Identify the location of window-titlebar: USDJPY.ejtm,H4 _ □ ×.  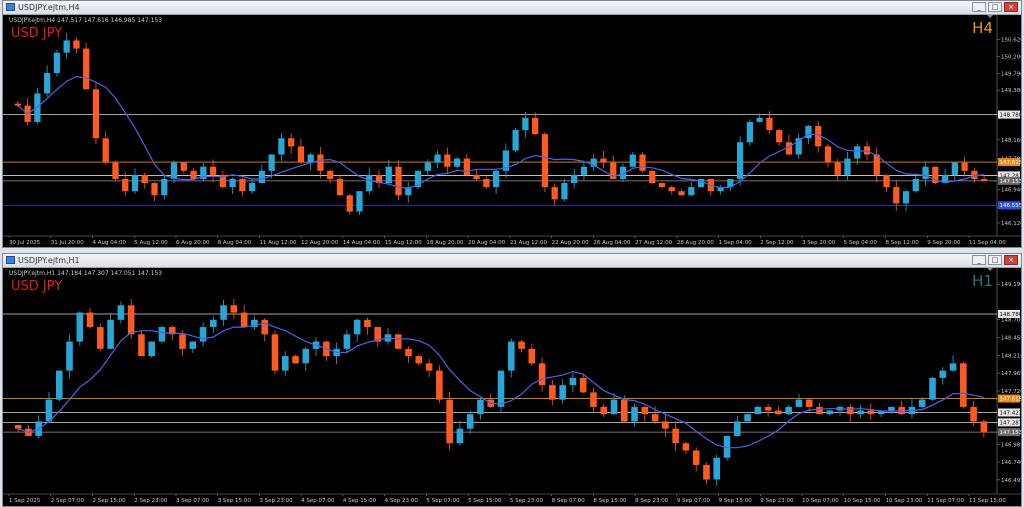
(512, 8).